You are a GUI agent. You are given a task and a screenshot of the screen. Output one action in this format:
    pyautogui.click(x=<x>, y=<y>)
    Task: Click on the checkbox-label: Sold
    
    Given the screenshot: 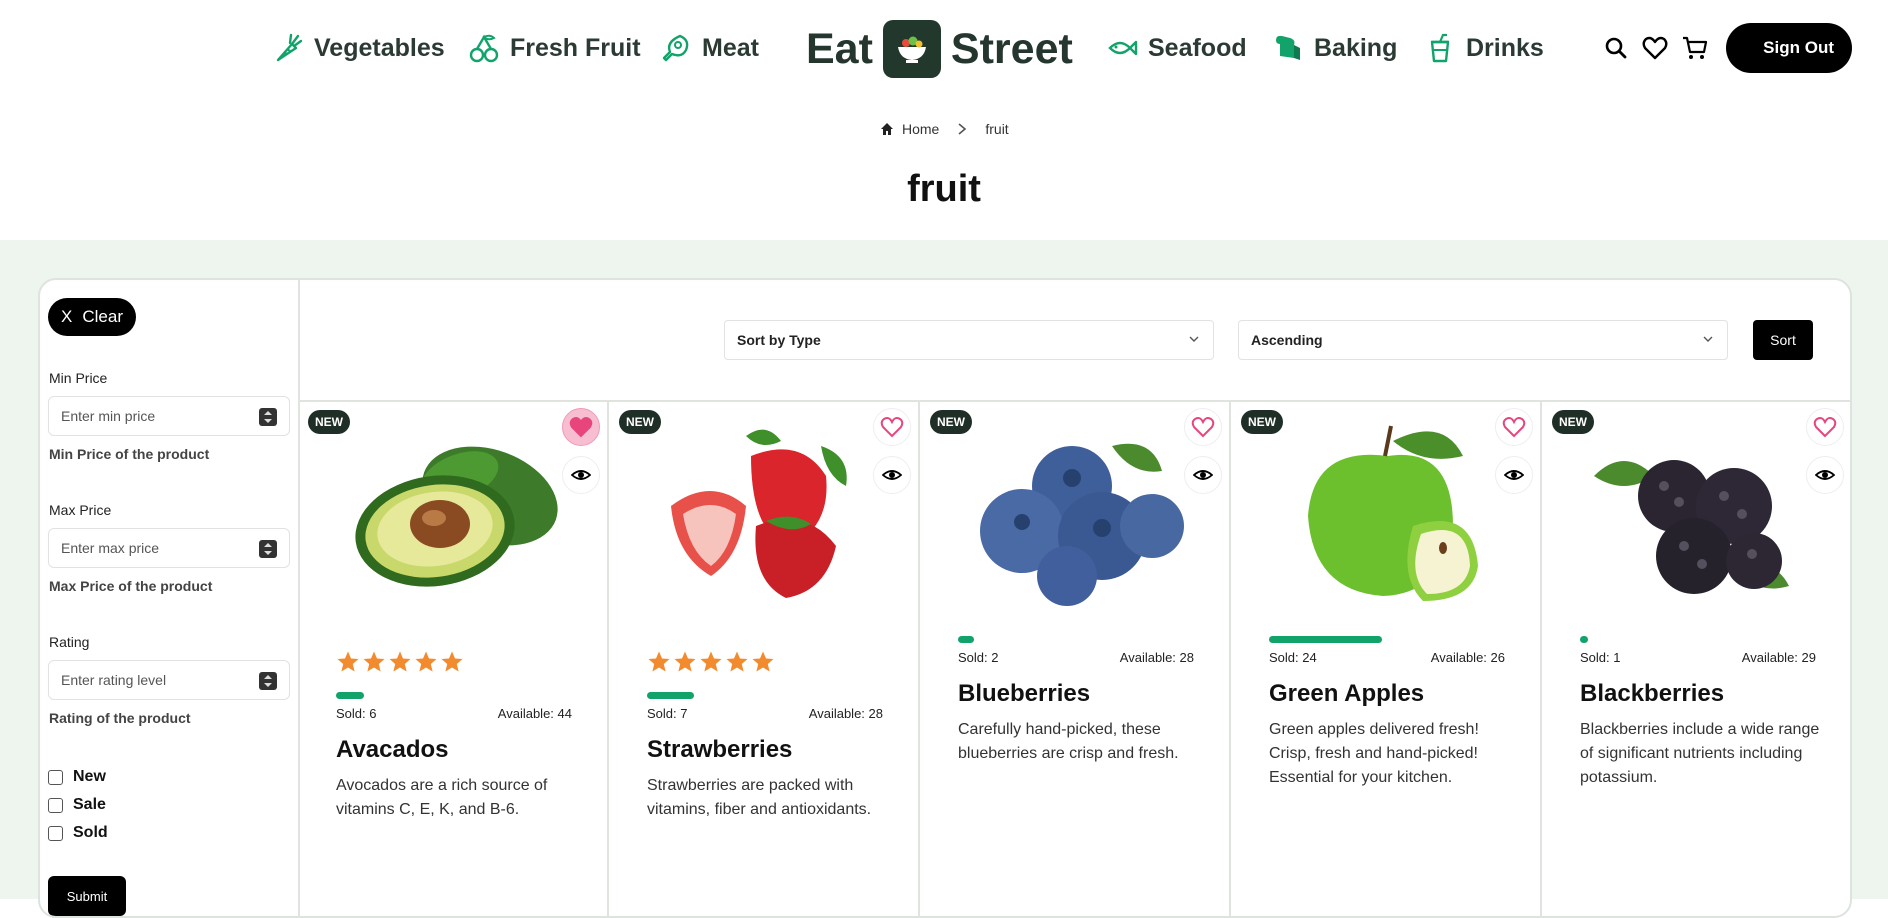 What is the action you would take?
    pyautogui.click(x=90, y=832)
    